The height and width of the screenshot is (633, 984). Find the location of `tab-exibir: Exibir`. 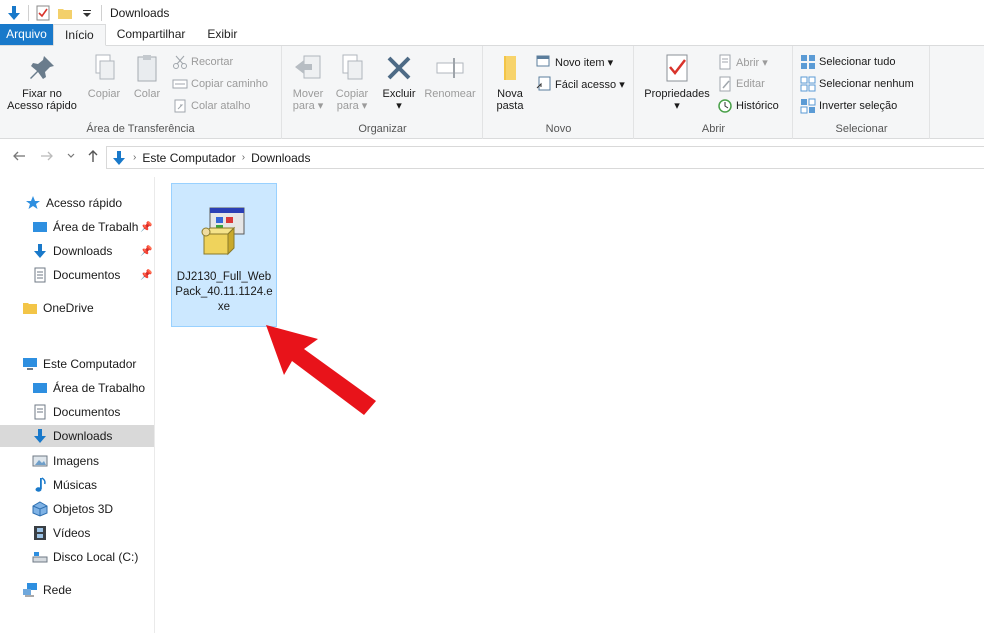

tab-exibir: Exibir is located at coordinates (222, 34).